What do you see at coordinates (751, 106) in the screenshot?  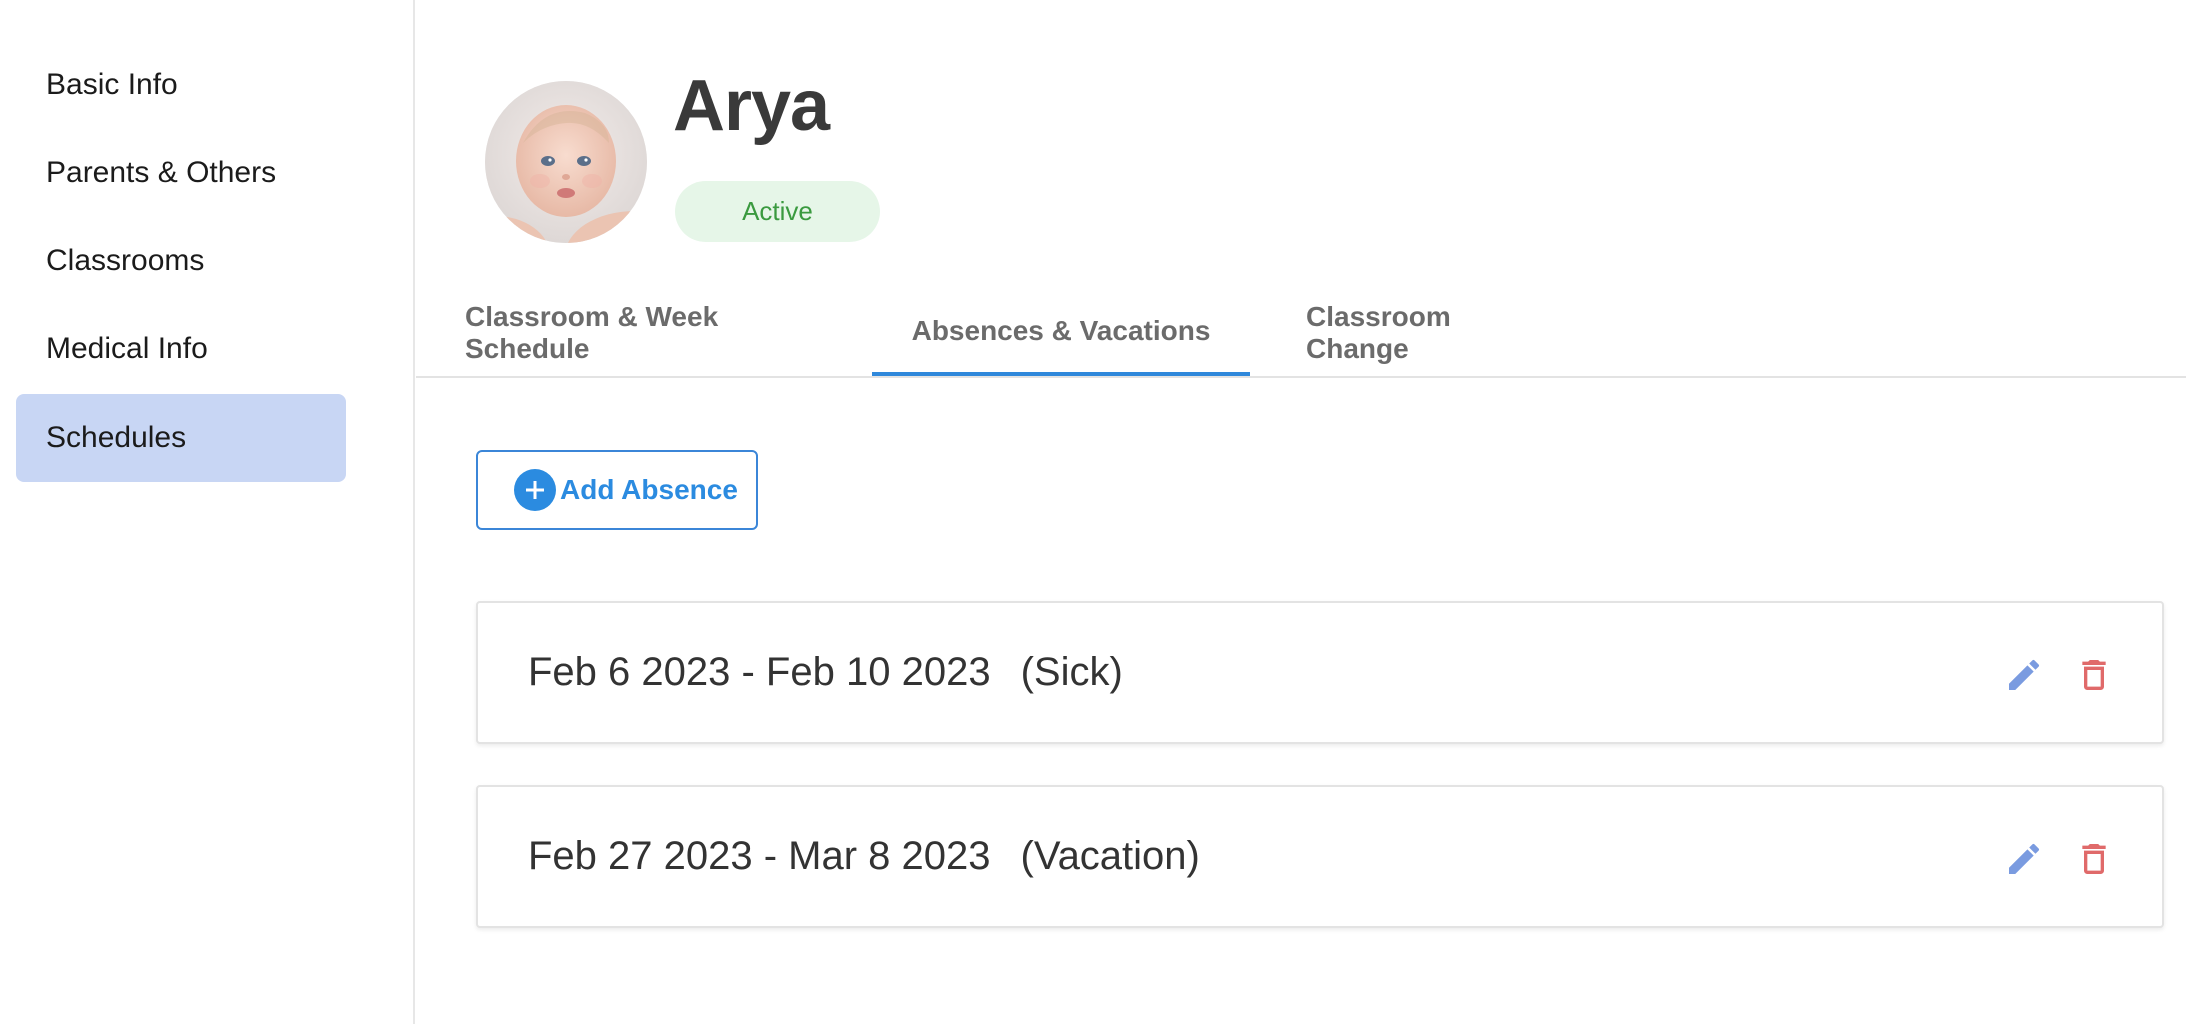 I see `child-name: Arya` at bounding box center [751, 106].